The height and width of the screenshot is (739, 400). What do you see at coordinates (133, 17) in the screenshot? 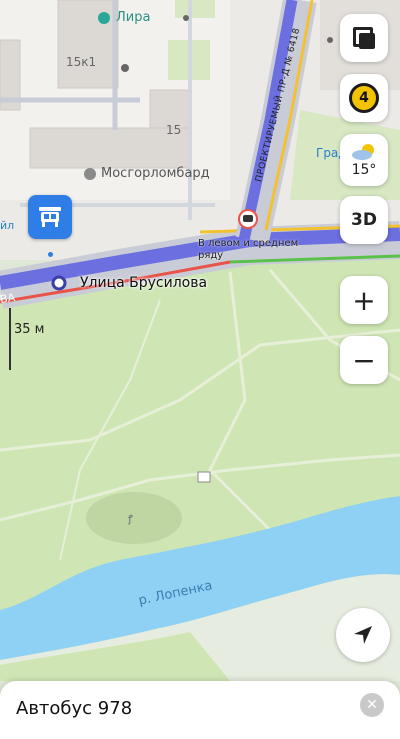
I see `poi-lira-label: Лира` at bounding box center [133, 17].